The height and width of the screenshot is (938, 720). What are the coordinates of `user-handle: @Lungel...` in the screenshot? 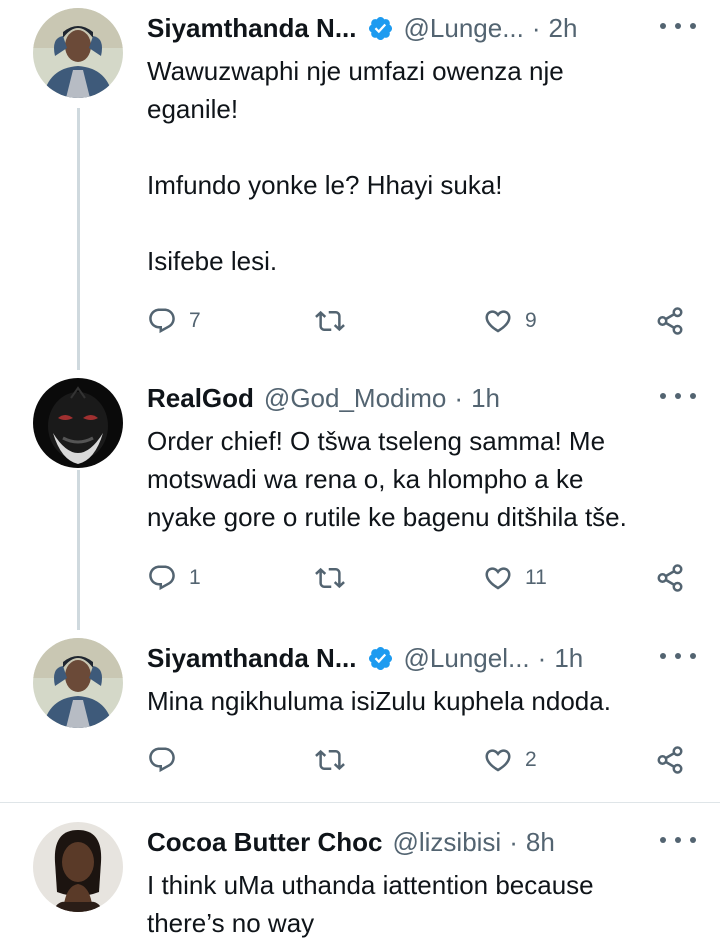 It's located at (467, 658).